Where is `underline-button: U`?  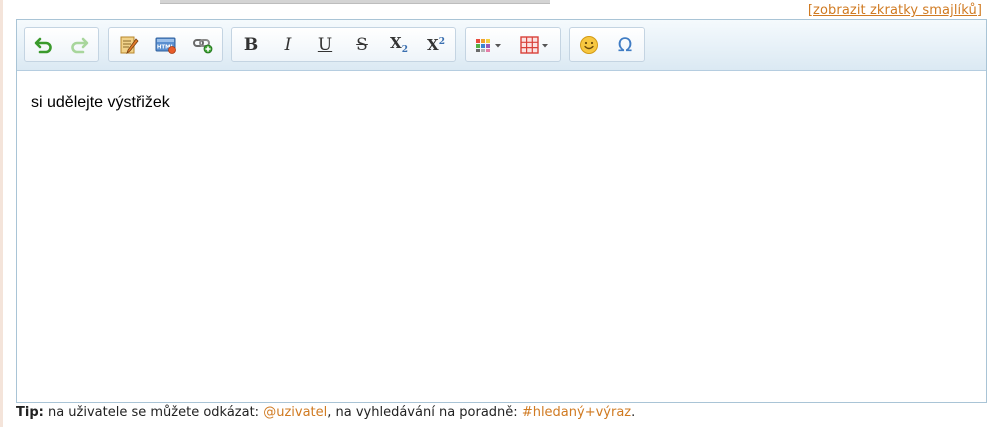
underline-button: U is located at coordinates (325, 45).